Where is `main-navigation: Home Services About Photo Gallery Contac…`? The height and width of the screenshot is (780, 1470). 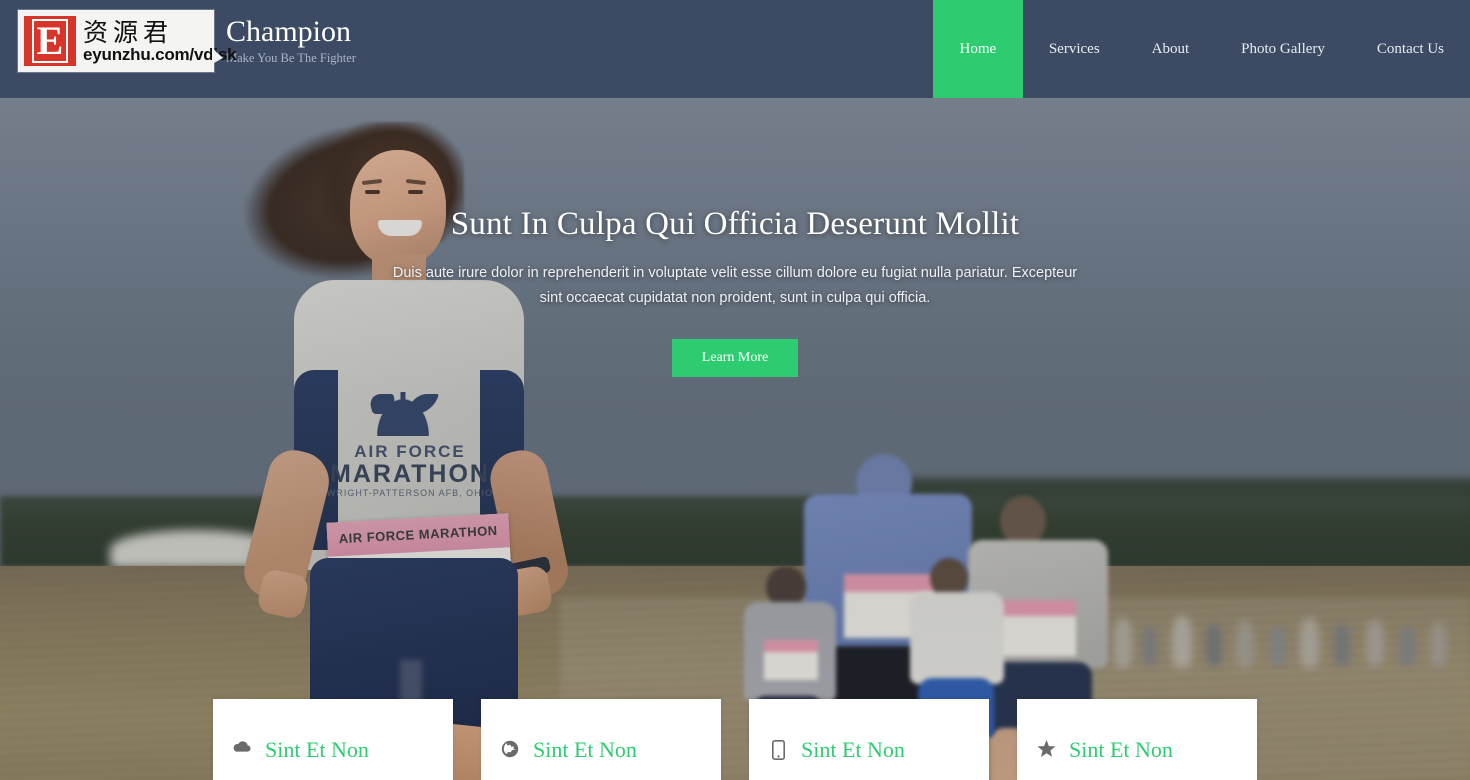
main-navigation: Home Services About Photo Gallery Contac… is located at coordinates (1201, 49).